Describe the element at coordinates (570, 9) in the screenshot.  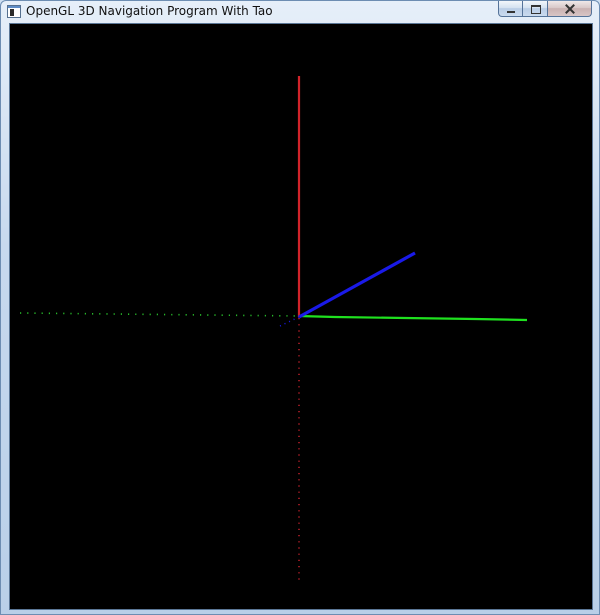
I see `close-button` at that location.